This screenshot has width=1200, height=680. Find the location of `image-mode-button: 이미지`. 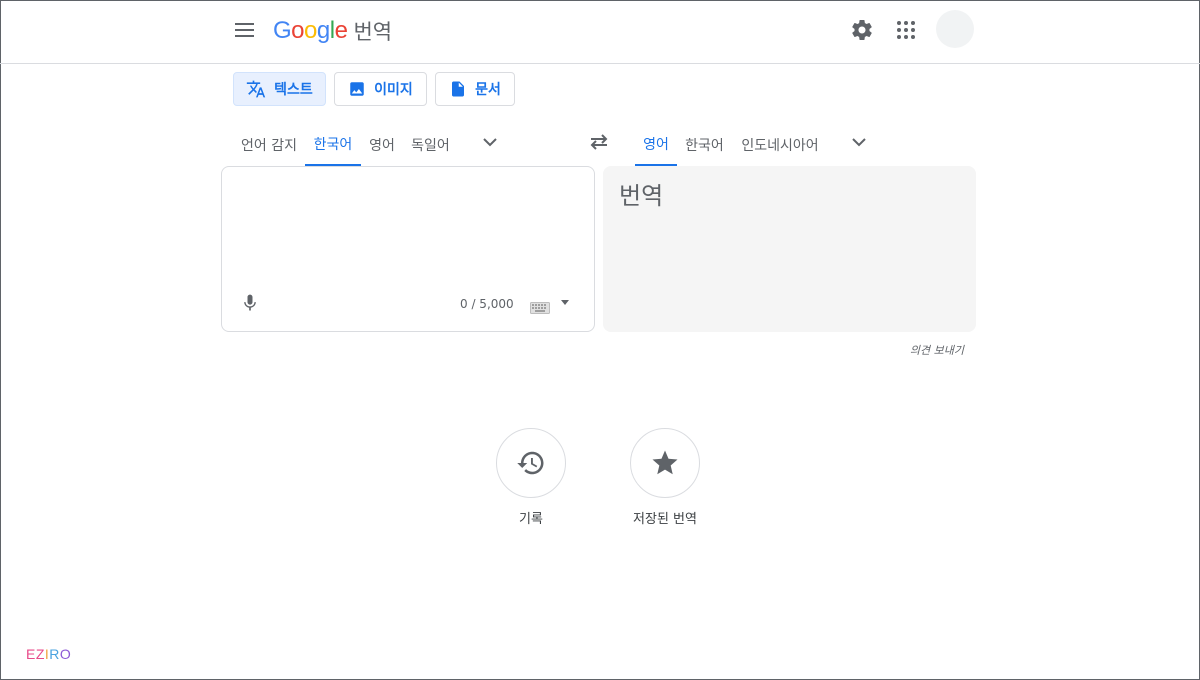

image-mode-button: 이미지 is located at coordinates (380, 89).